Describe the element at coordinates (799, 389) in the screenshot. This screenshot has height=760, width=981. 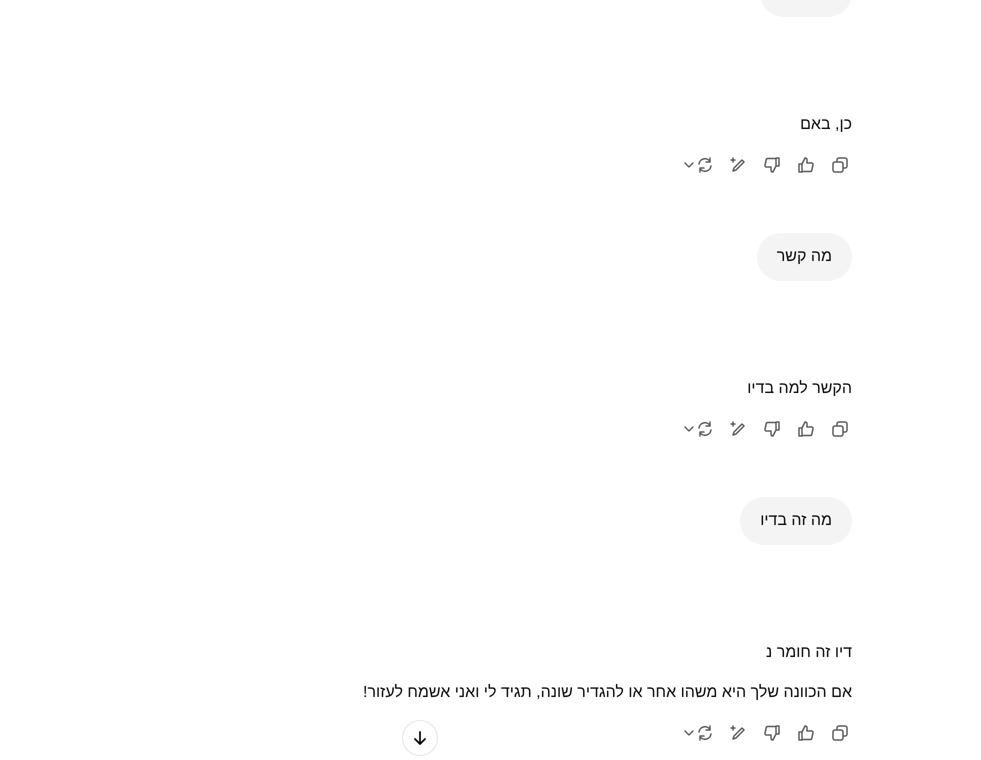
I see `assistant-text: הקשר למה בדיו` at that location.